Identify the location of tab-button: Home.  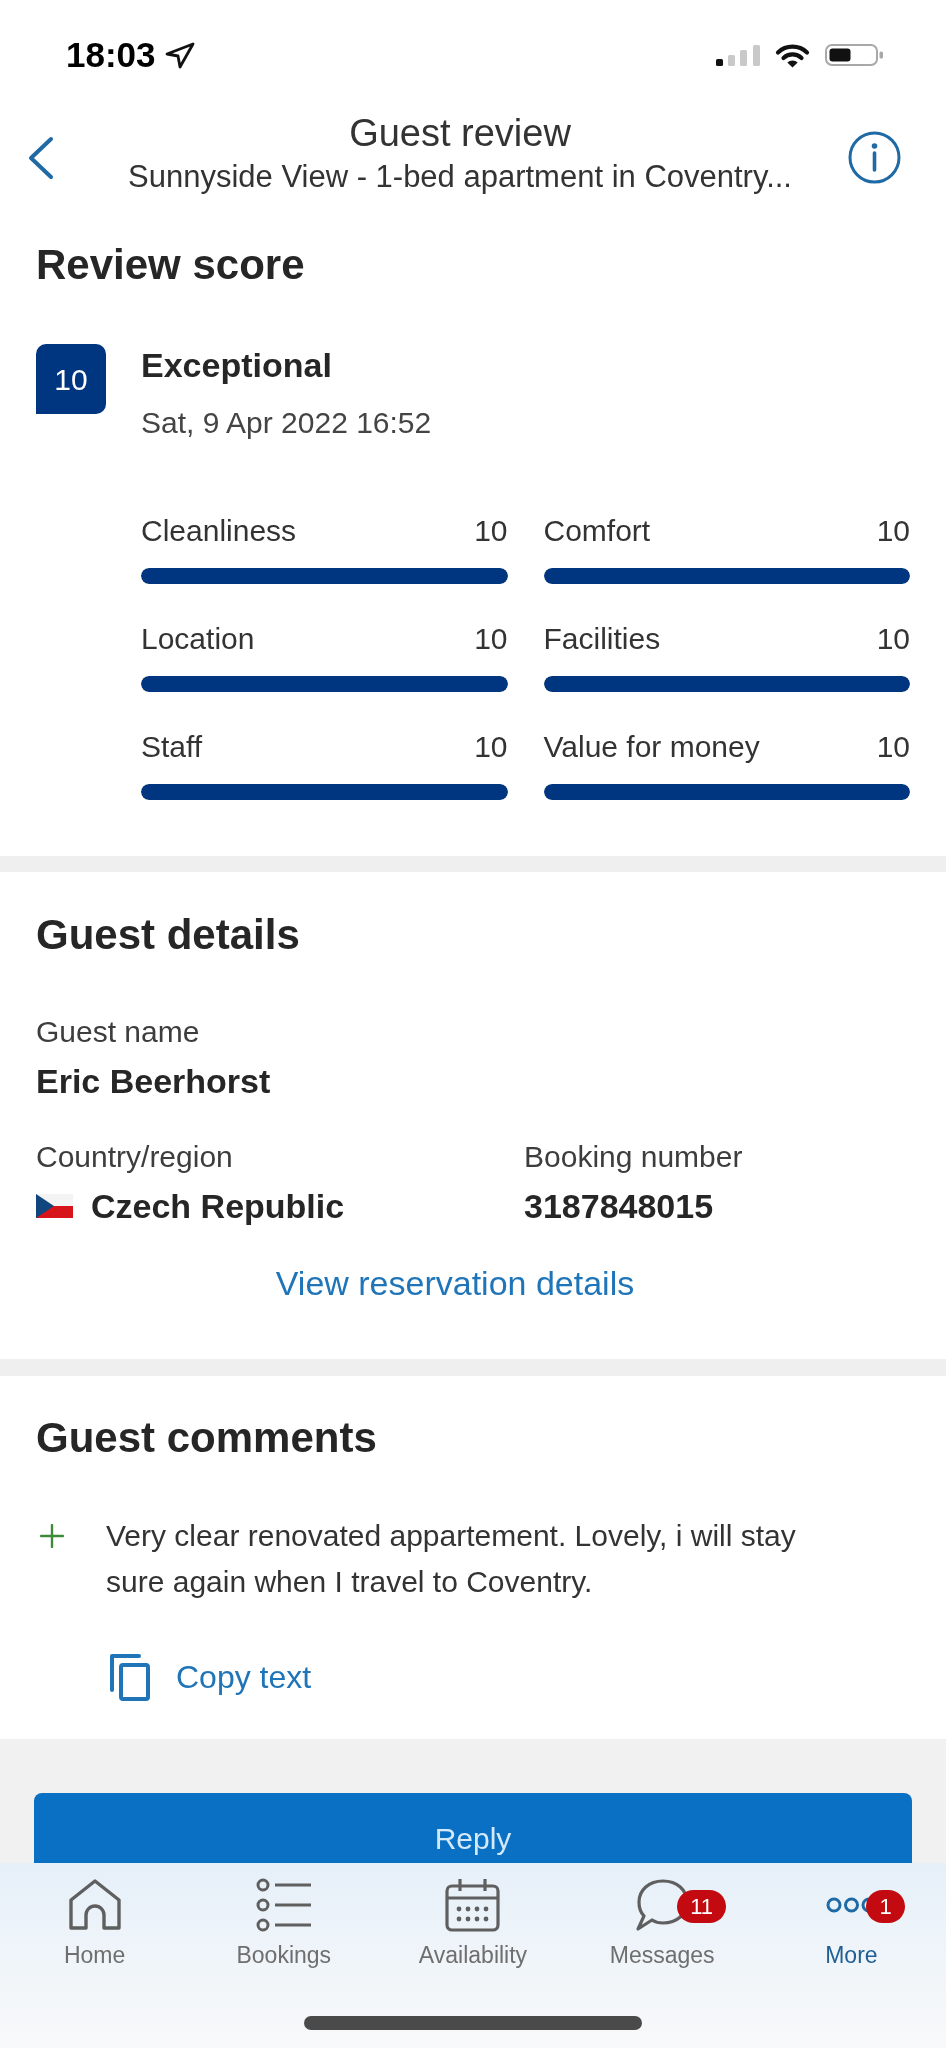
(94, 1923).